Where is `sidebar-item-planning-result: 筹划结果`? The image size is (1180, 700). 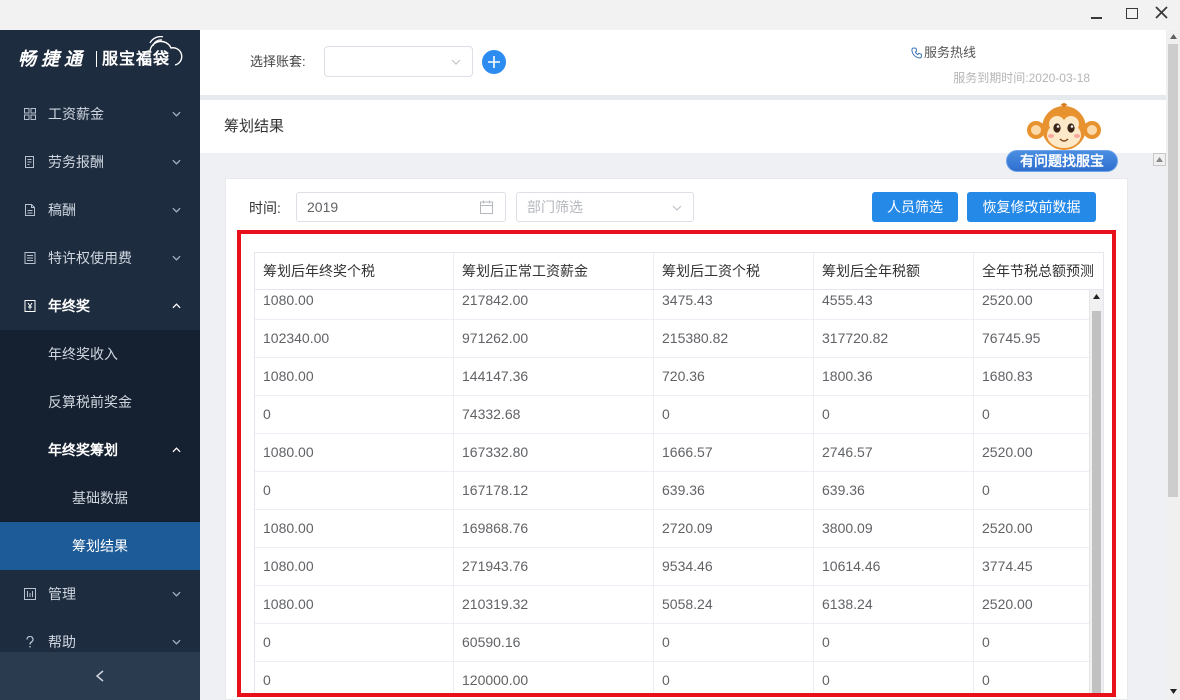
sidebar-item-planning-result: 筹划结果 is located at coordinates (100, 546).